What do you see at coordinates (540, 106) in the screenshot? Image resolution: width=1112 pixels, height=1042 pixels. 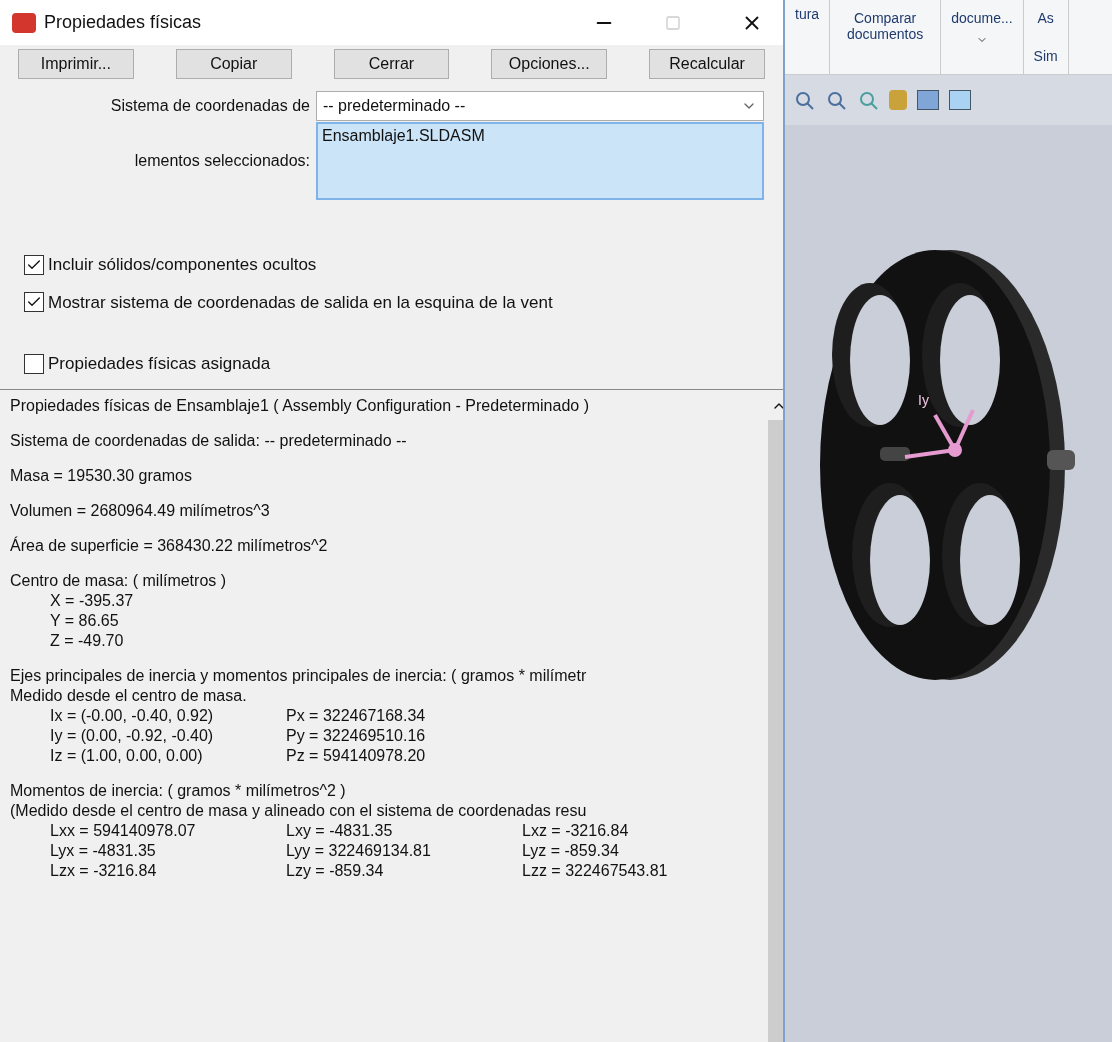 I see `coordinate-system-dropdown: -- predeterminado --` at bounding box center [540, 106].